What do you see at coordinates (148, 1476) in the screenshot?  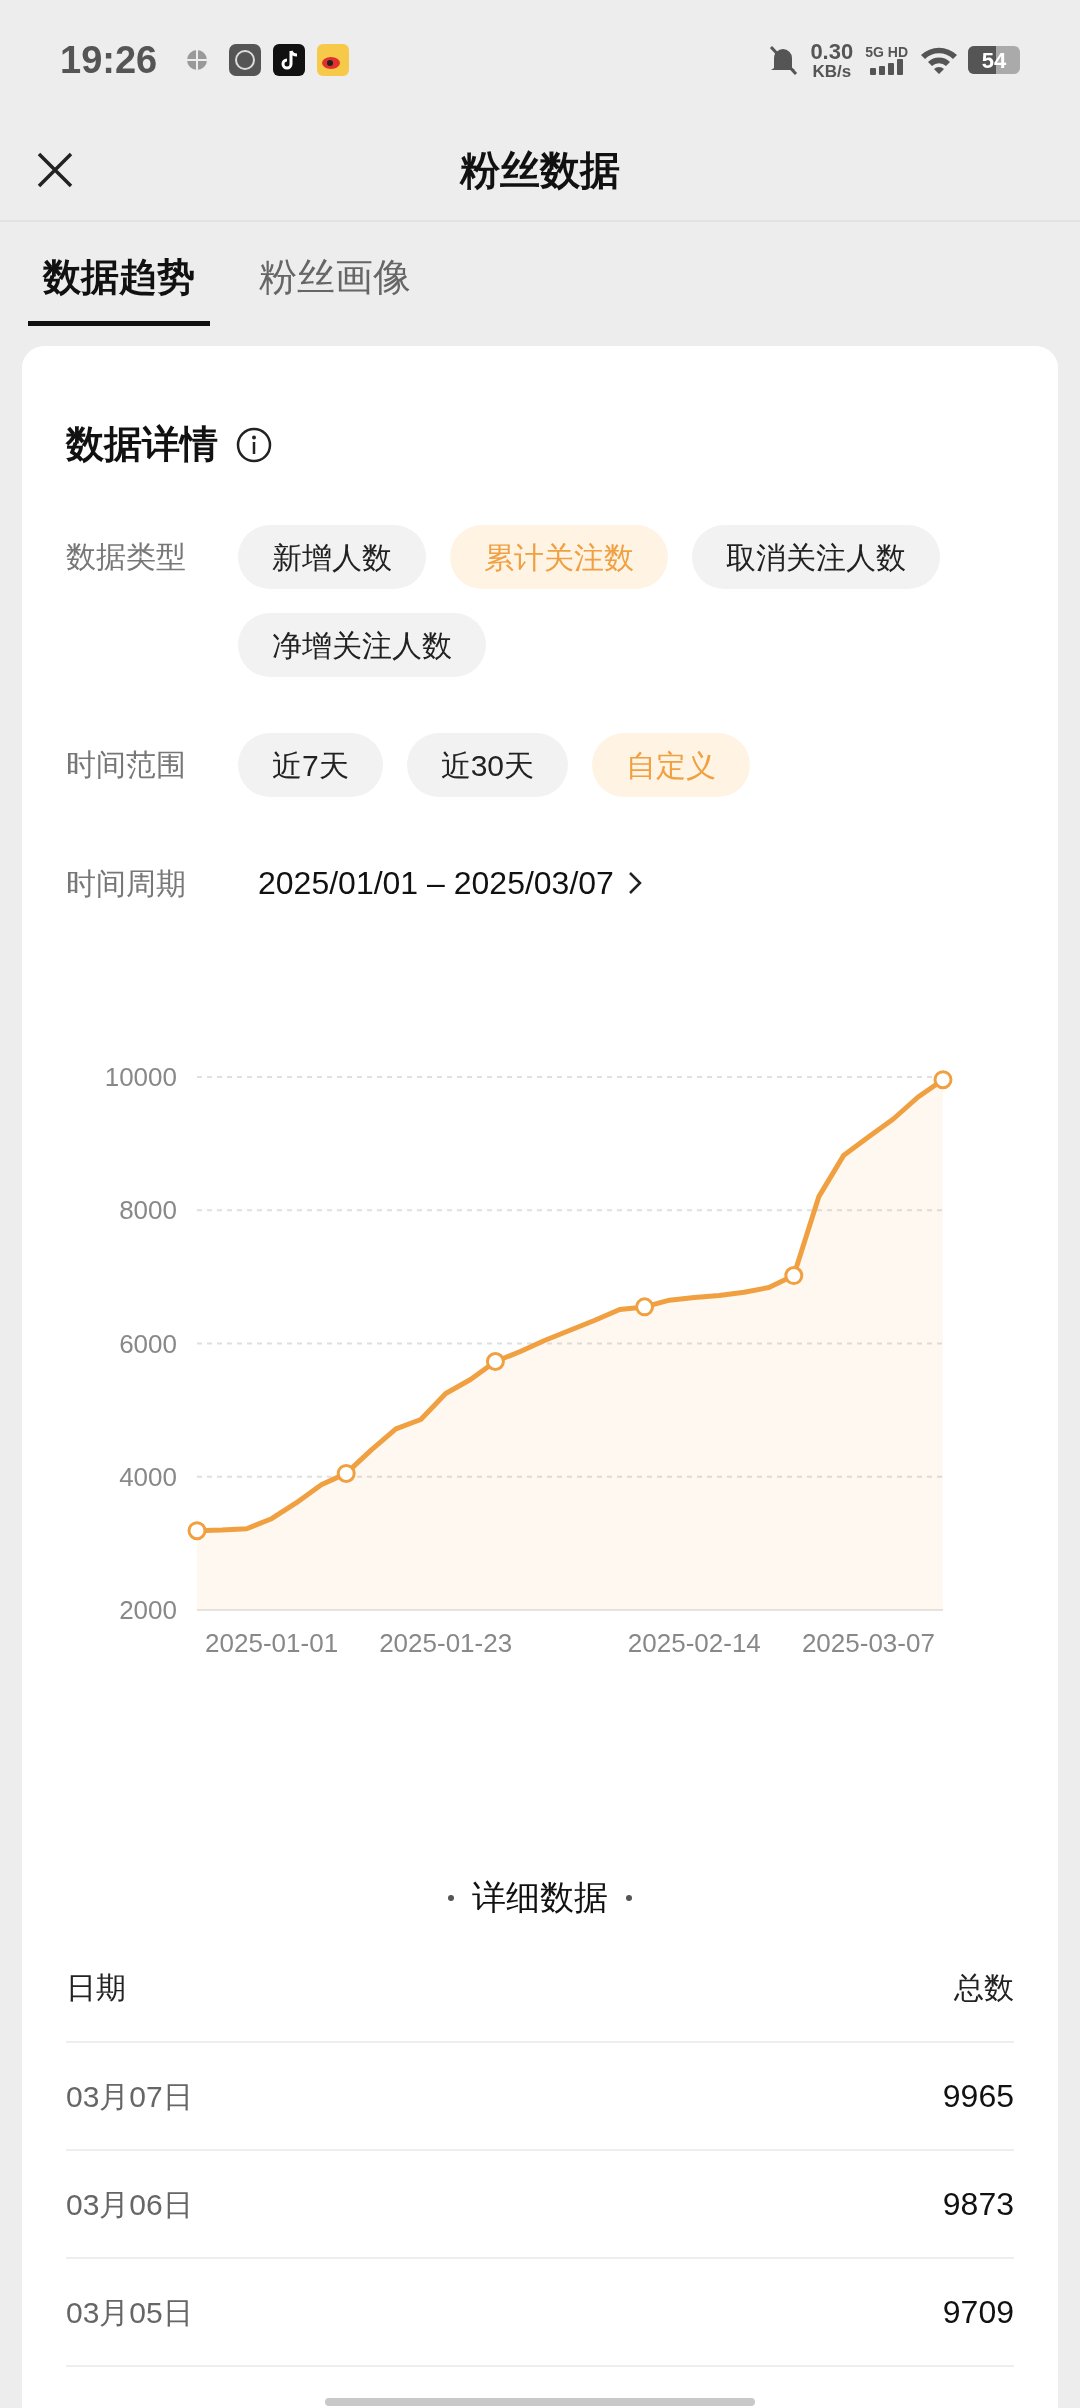 I see `y-axis-label: 4000` at bounding box center [148, 1476].